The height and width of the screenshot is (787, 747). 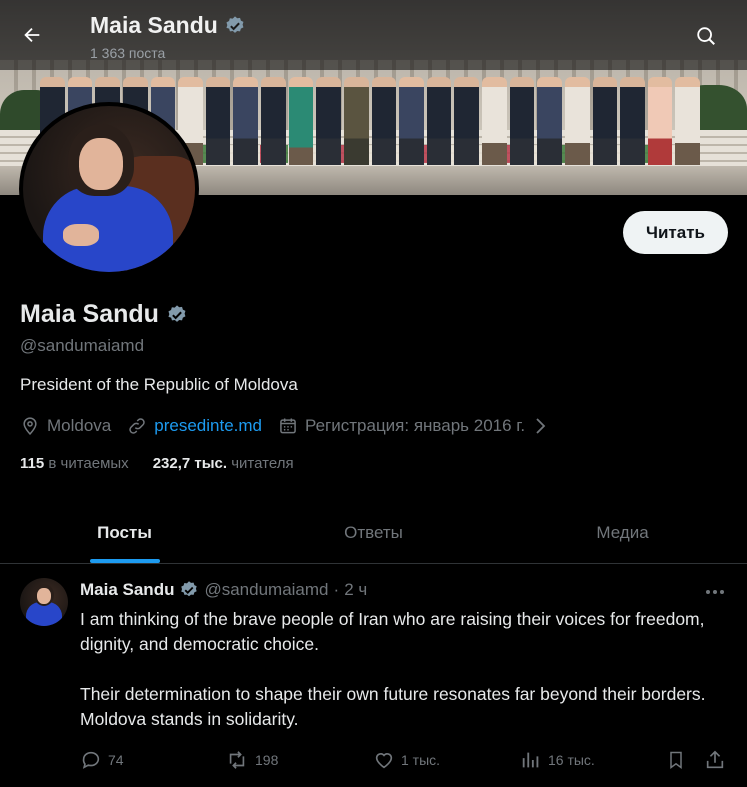 I want to click on header-name: Maia Sandu, so click(x=154, y=25).